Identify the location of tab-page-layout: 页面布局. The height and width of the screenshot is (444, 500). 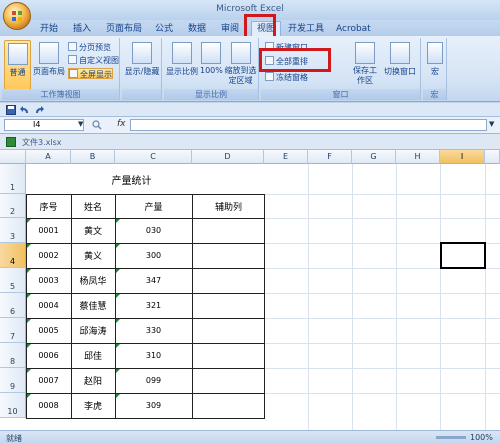
(124, 29).